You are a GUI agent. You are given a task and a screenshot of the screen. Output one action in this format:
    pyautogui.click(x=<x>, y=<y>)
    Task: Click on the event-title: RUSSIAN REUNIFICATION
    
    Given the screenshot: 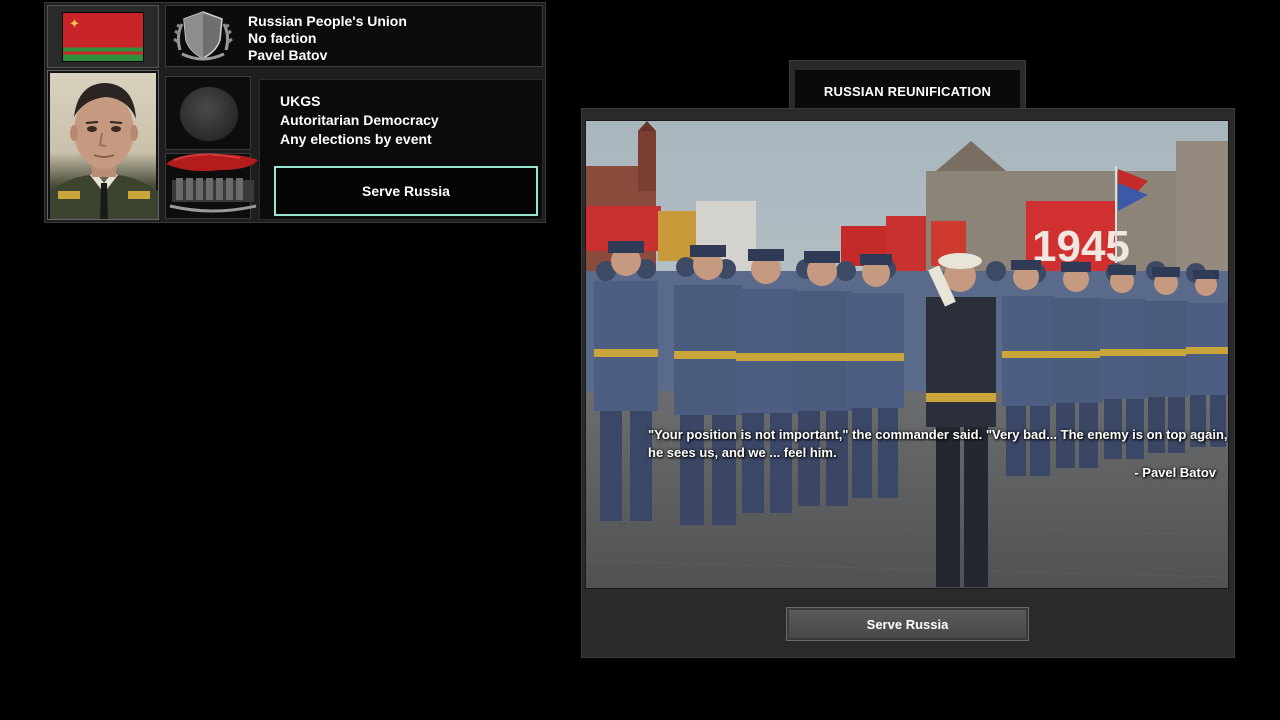 What is the action you would take?
    pyautogui.click(x=907, y=91)
    